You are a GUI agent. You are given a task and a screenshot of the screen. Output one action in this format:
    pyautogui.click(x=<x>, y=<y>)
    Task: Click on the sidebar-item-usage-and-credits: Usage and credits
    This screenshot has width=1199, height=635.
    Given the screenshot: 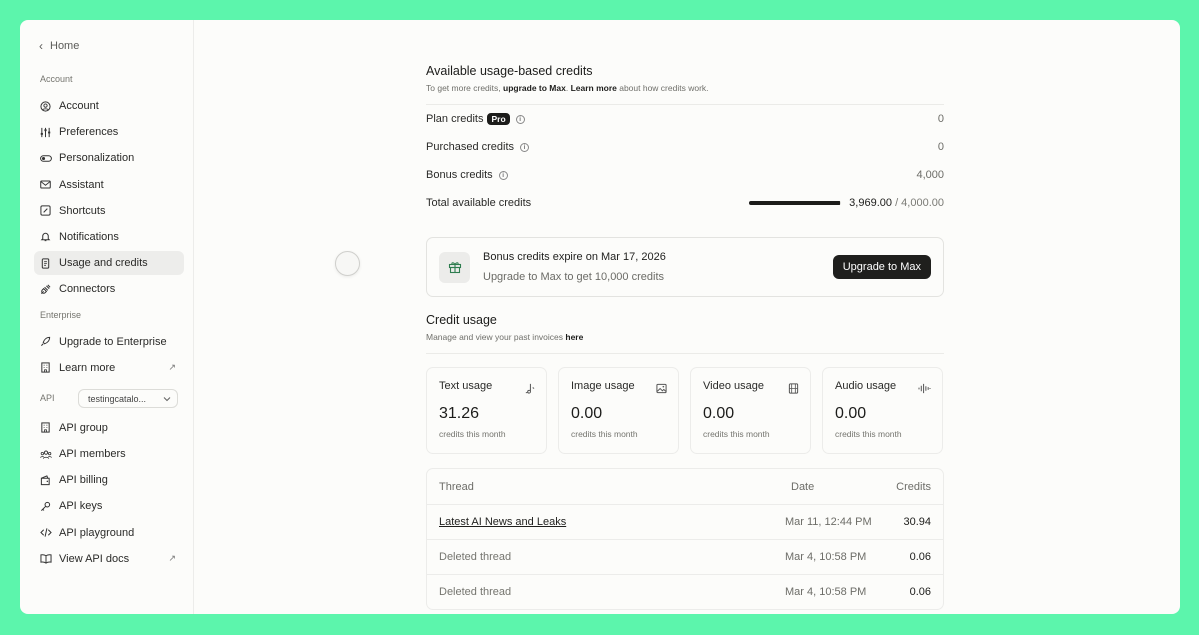 What is the action you would take?
    pyautogui.click(x=109, y=263)
    